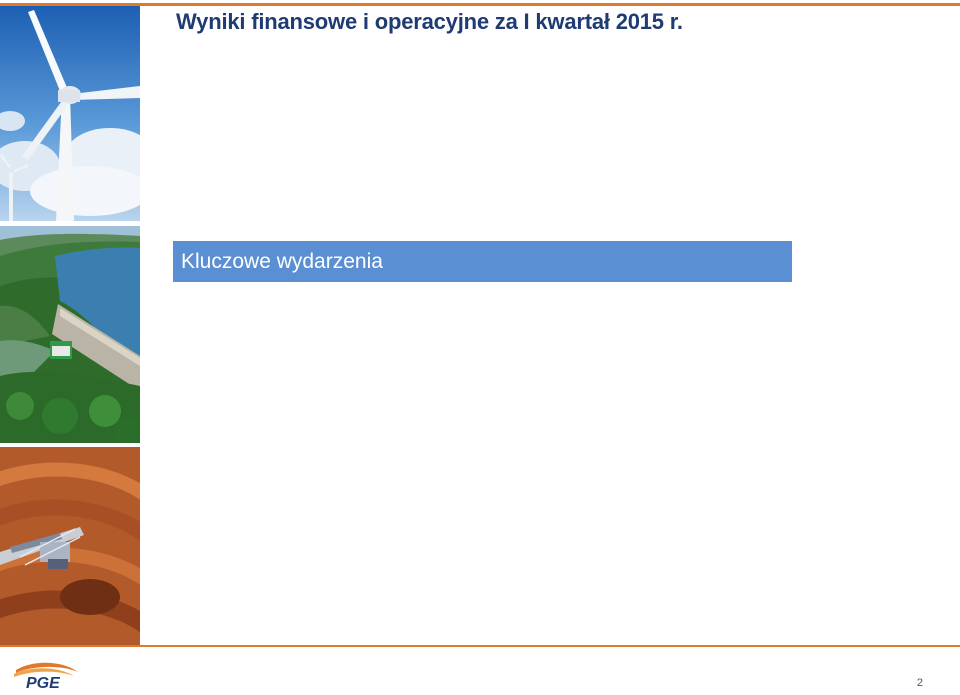  Describe the element at coordinates (480, 4) in the screenshot. I see `top-accent-line` at that location.